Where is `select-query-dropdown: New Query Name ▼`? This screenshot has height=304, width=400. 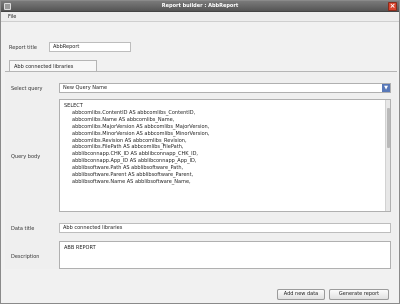
select-query-dropdown: New Query Name ▼ is located at coordinates (225, 88).